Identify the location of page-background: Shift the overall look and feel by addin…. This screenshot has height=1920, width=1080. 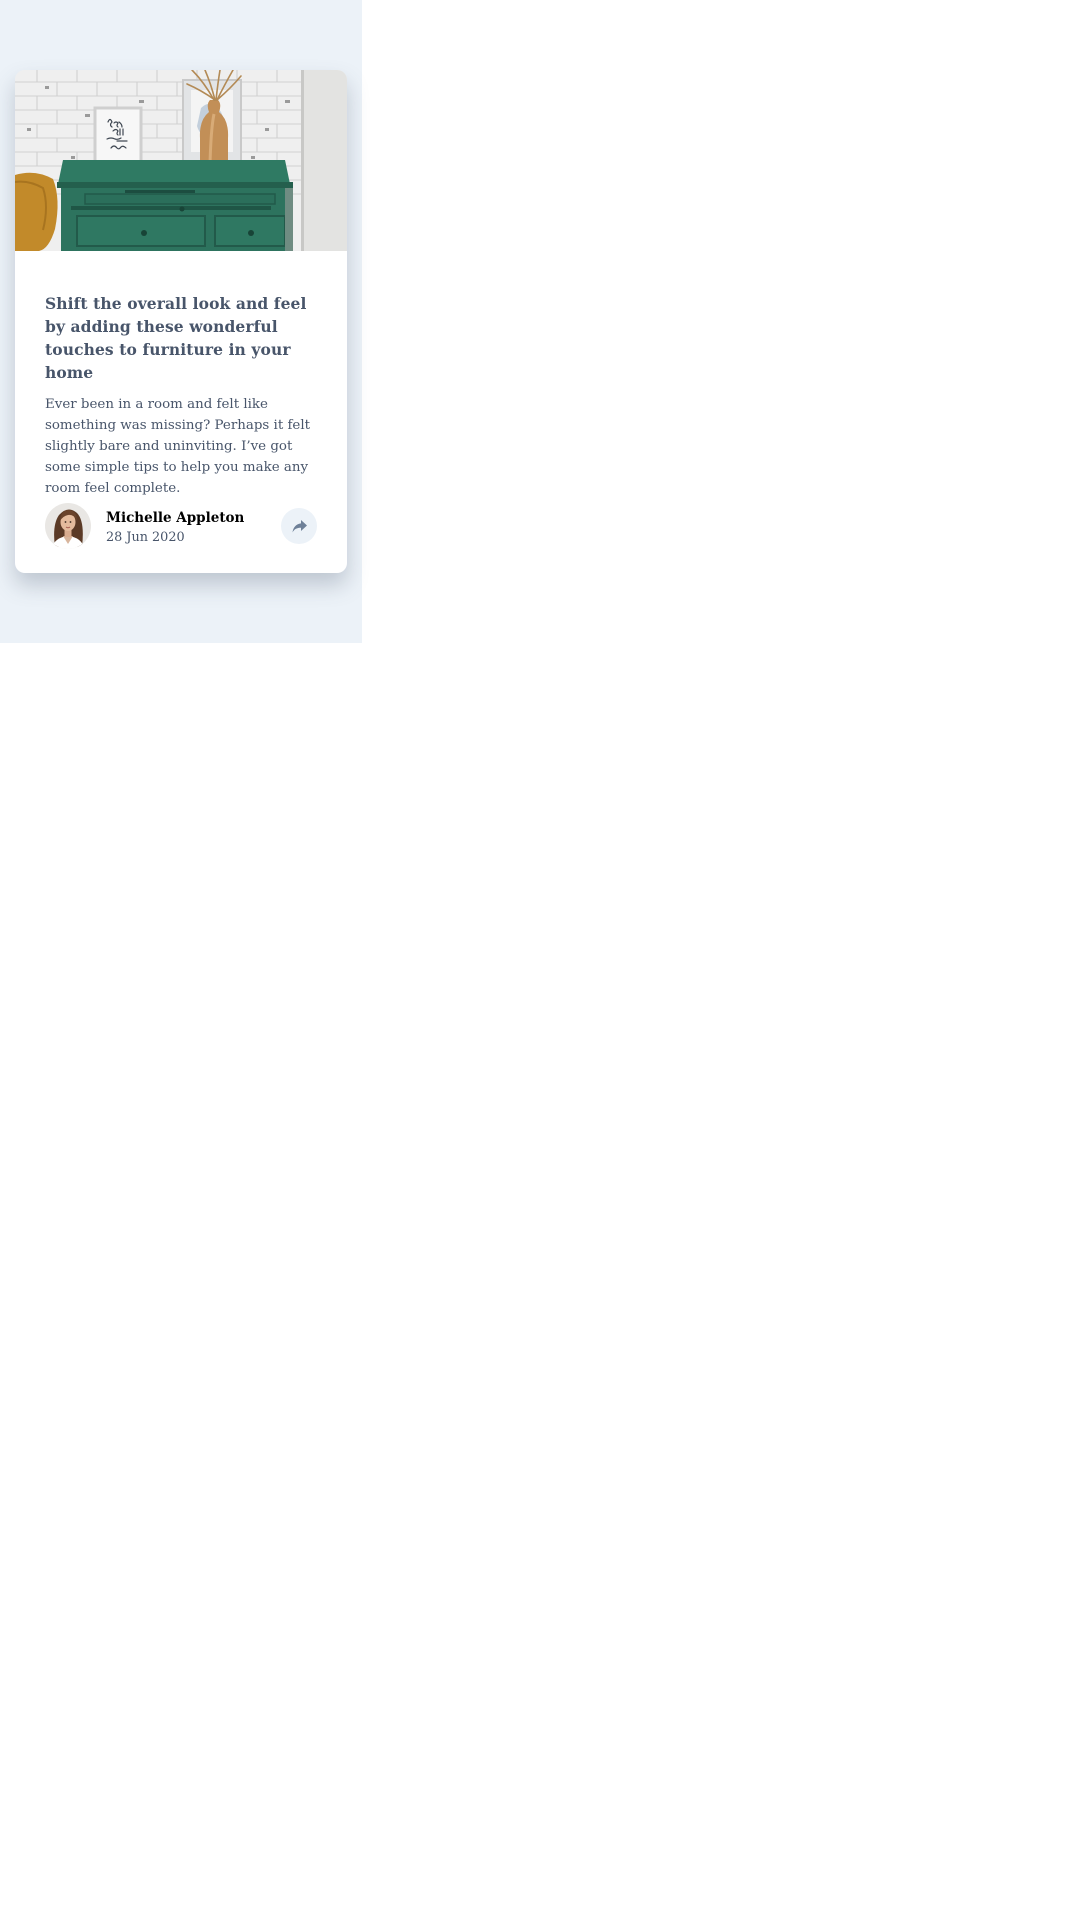
(181, 321).